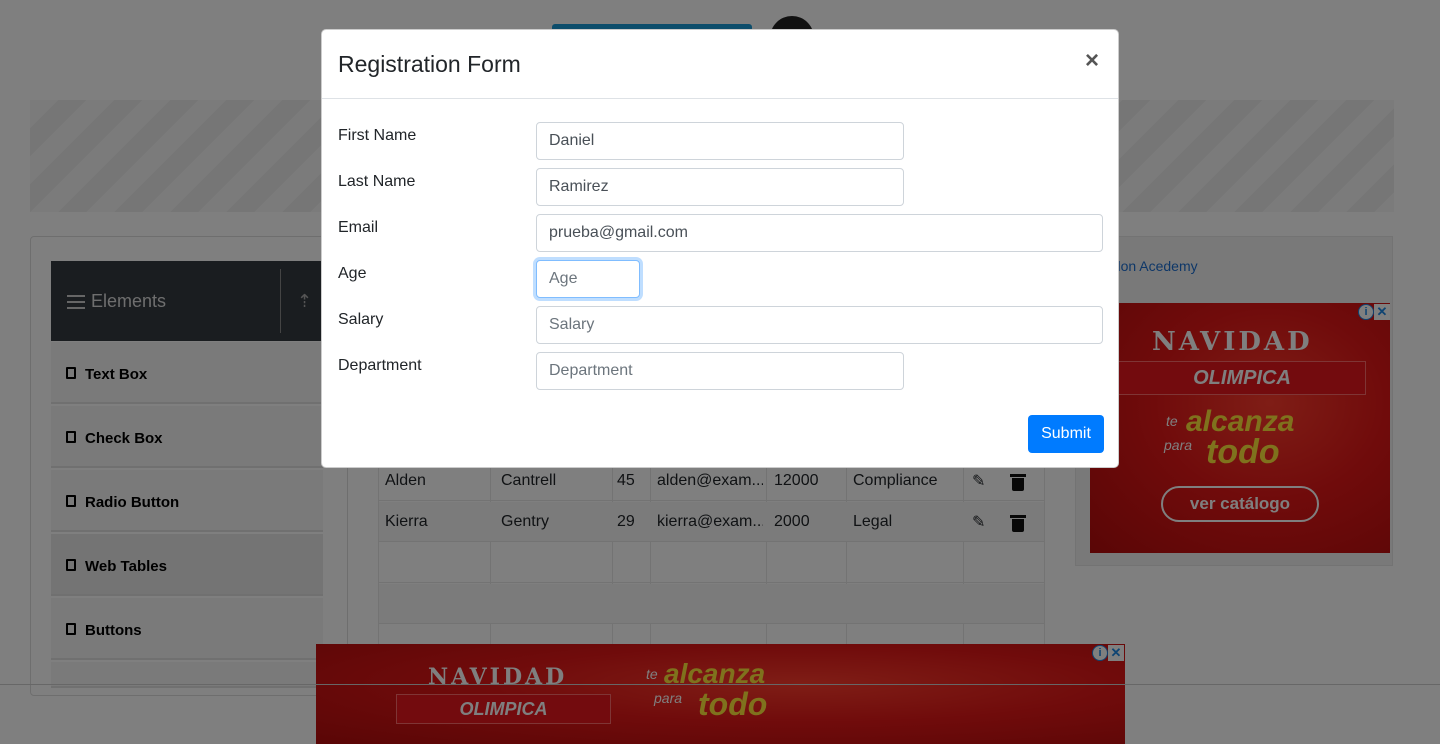  I want to click on age-label: Age, so click(352, 273).